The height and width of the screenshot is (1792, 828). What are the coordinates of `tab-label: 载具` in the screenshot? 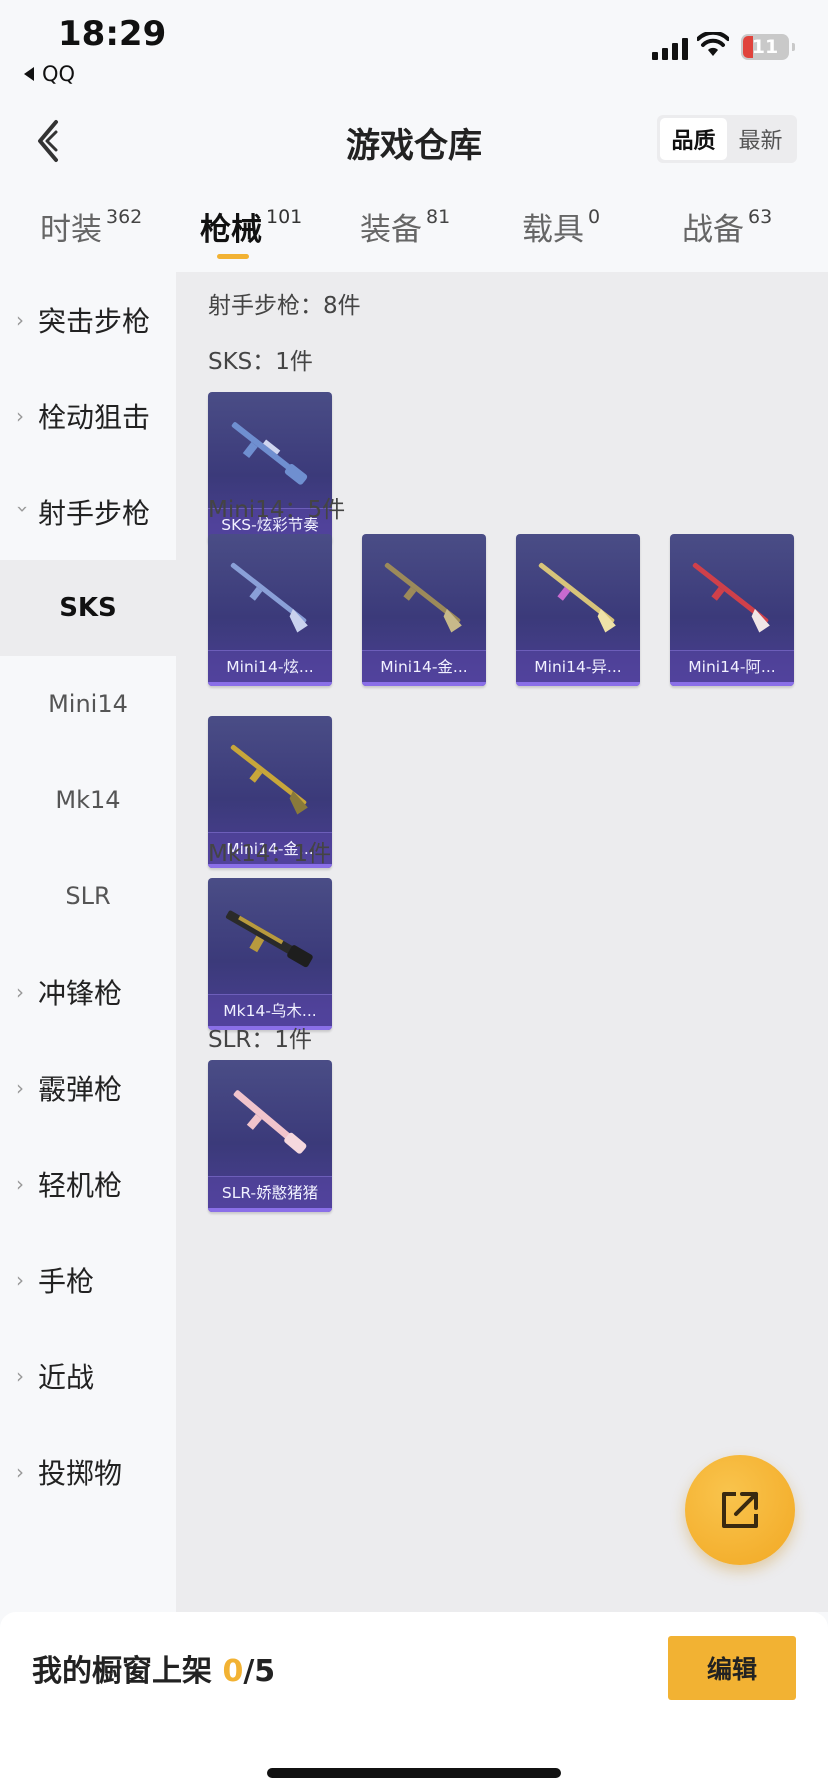 It's located at (553, 230).